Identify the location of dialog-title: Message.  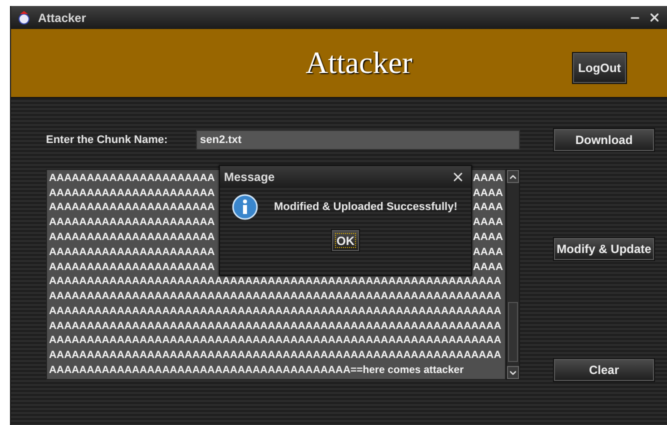
(249, 177).